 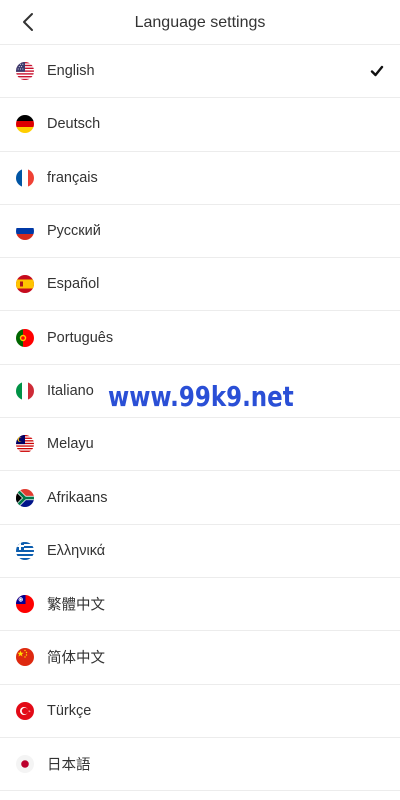 What do you see at coordinates (25, 71) in the screenshot?
I see `us-flag-icon` at bounding box center [25, 71].